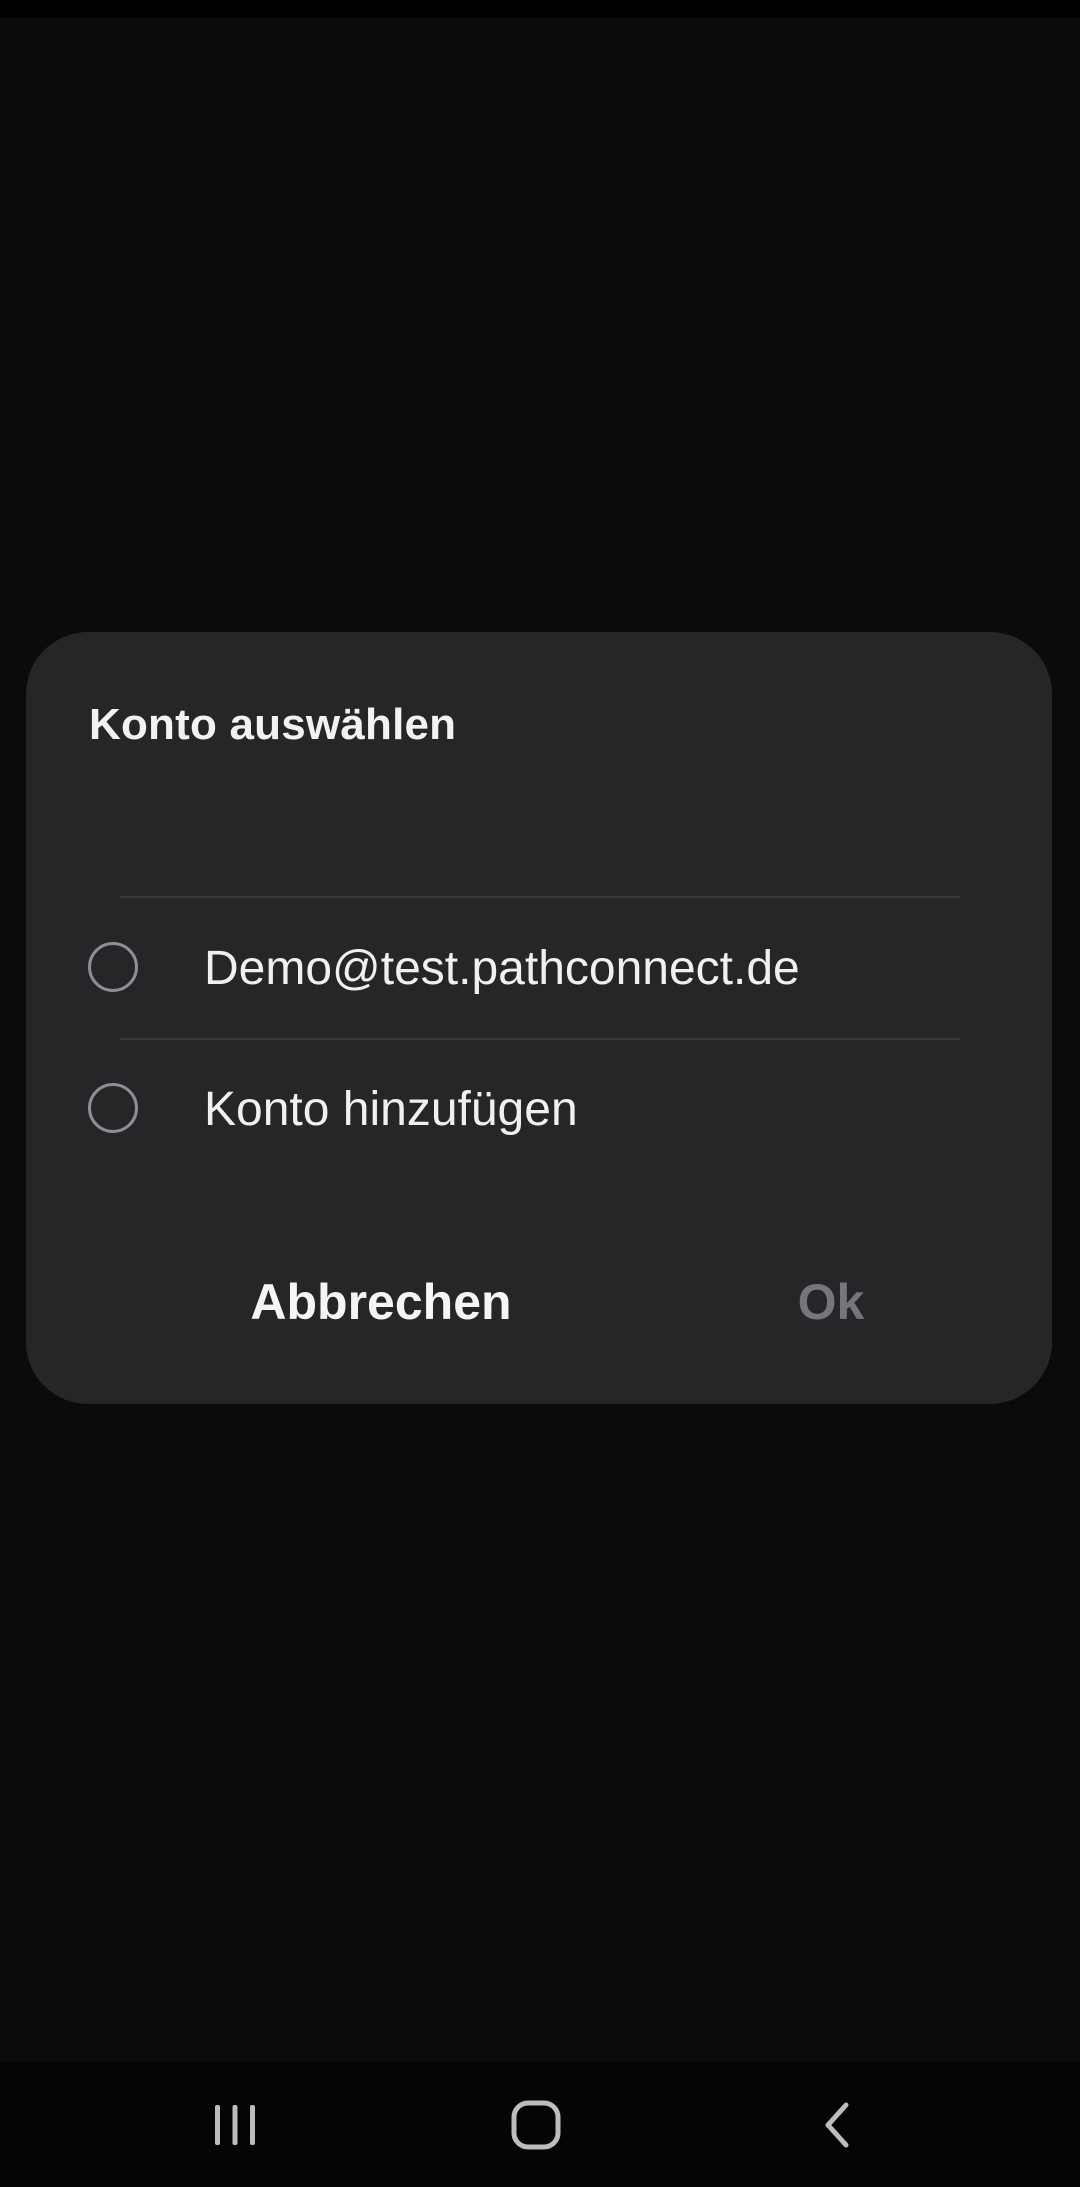 The image size is (1080, 2187). I want to click on recent-apps-button, so click(235, 2124).